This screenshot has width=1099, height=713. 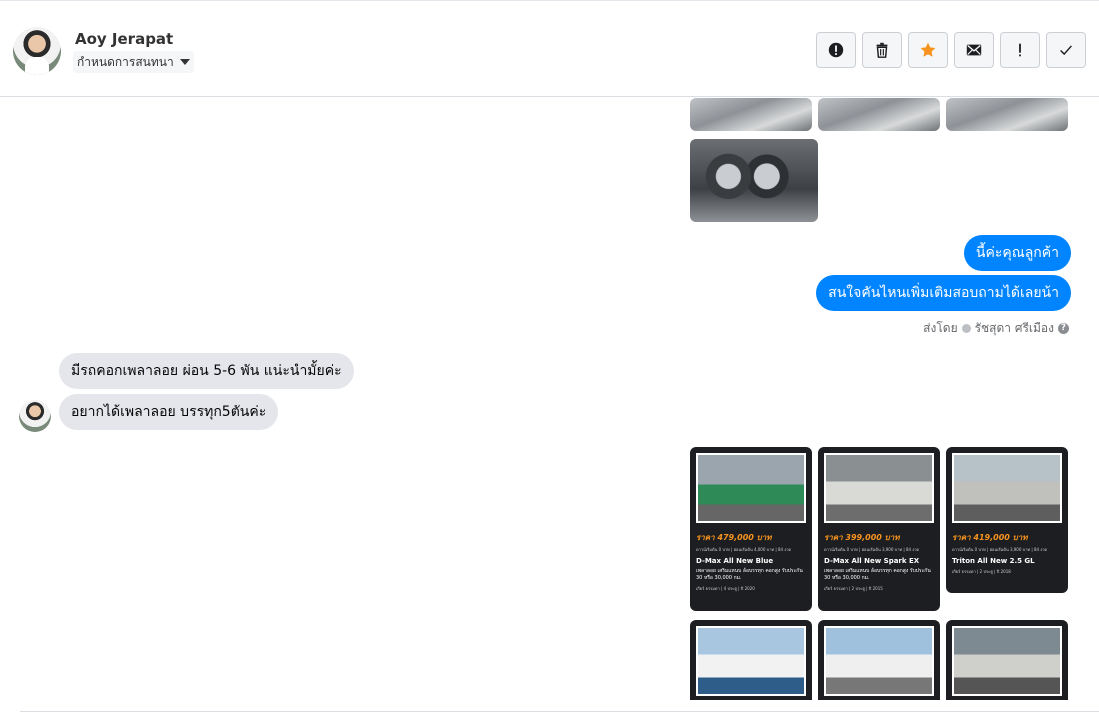 What do you see at coordinates (990, 537) in the screenshot?
I see `card-price: ราคา 419,000 บาท` at bounding box center [990, 537].